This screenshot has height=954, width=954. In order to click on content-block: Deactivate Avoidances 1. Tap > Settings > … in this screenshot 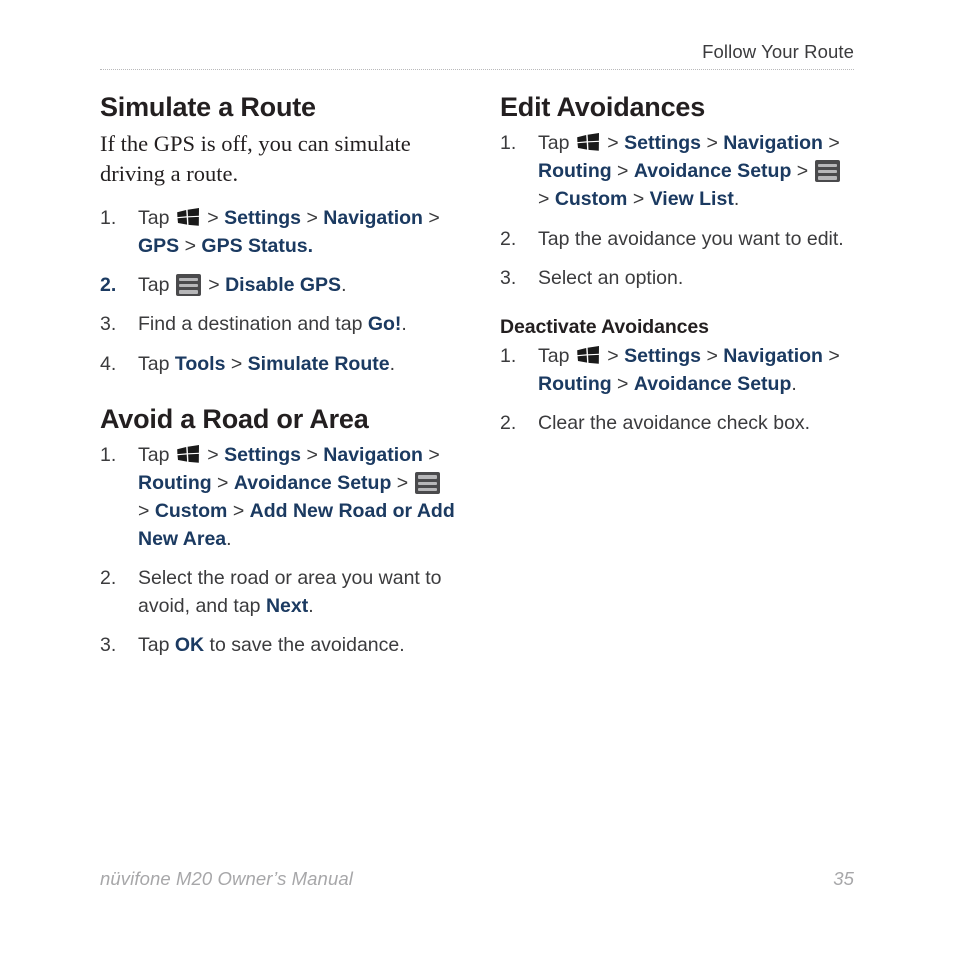, I will do `click(678, 377)`.